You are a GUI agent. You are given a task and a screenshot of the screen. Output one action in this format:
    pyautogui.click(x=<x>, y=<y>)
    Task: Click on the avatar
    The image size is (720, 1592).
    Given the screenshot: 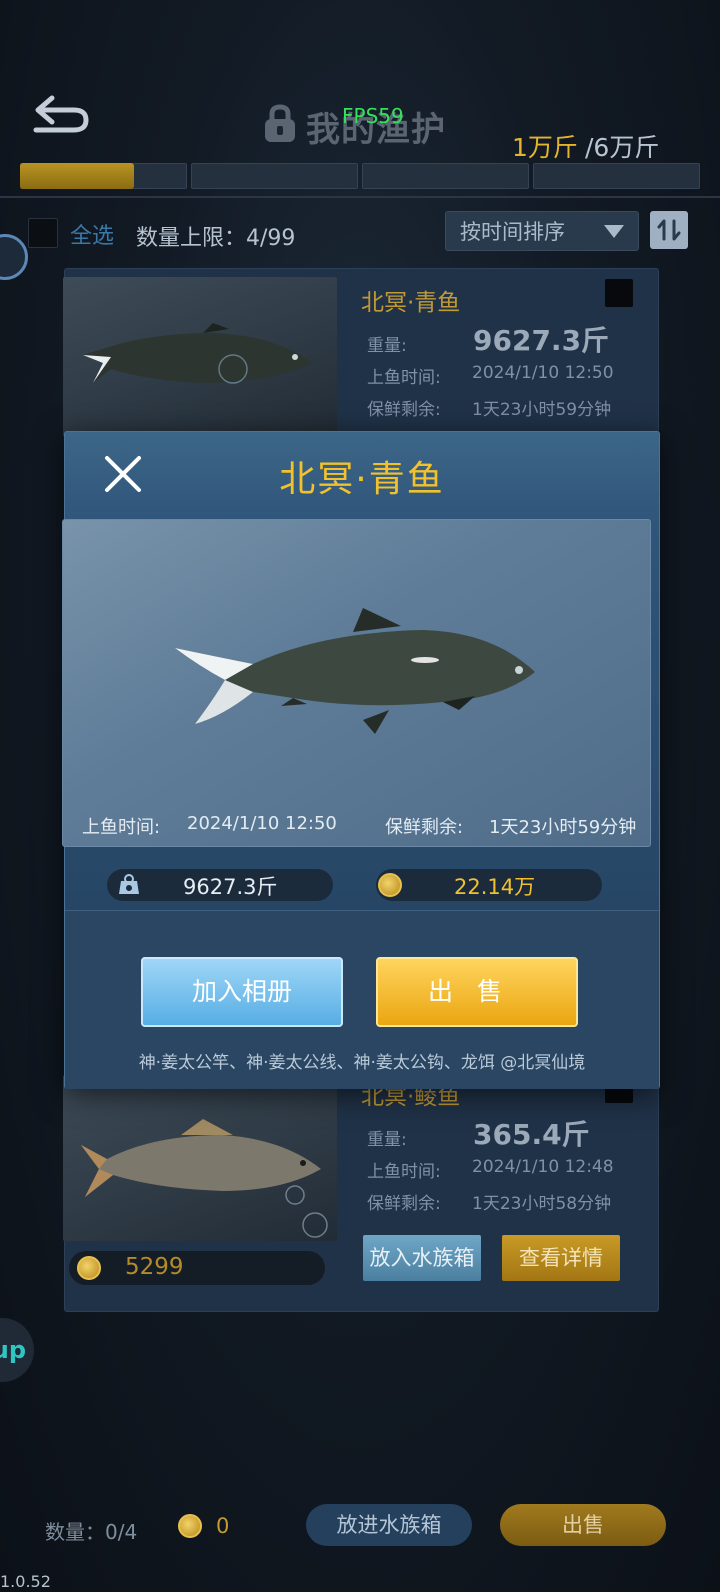 What is the action you would take?
    pyautogui.click(x=14, y=257)
    